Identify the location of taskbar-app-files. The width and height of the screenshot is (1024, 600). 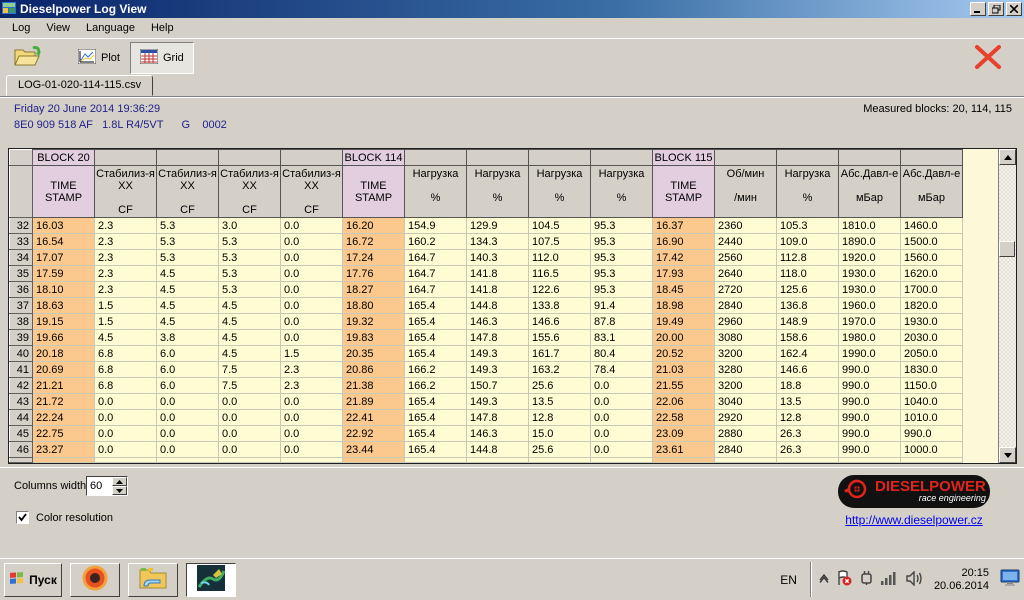
(153, 579).